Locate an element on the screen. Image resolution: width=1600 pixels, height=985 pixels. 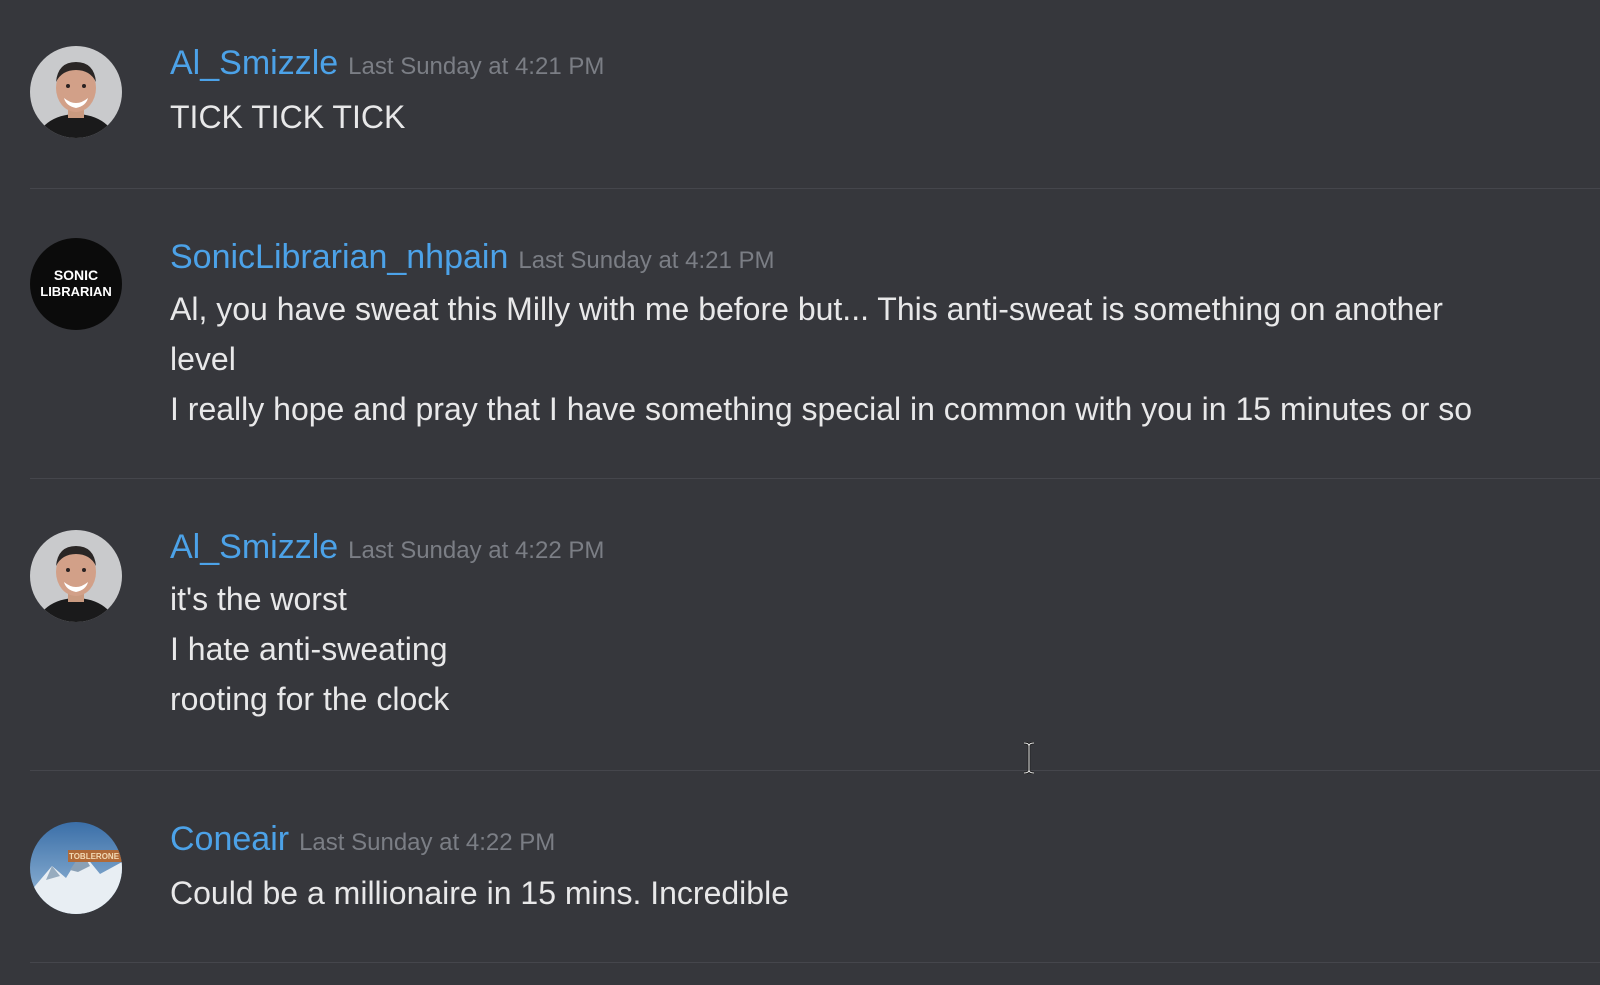
username: Coneair is located at coordinates (229, 839).